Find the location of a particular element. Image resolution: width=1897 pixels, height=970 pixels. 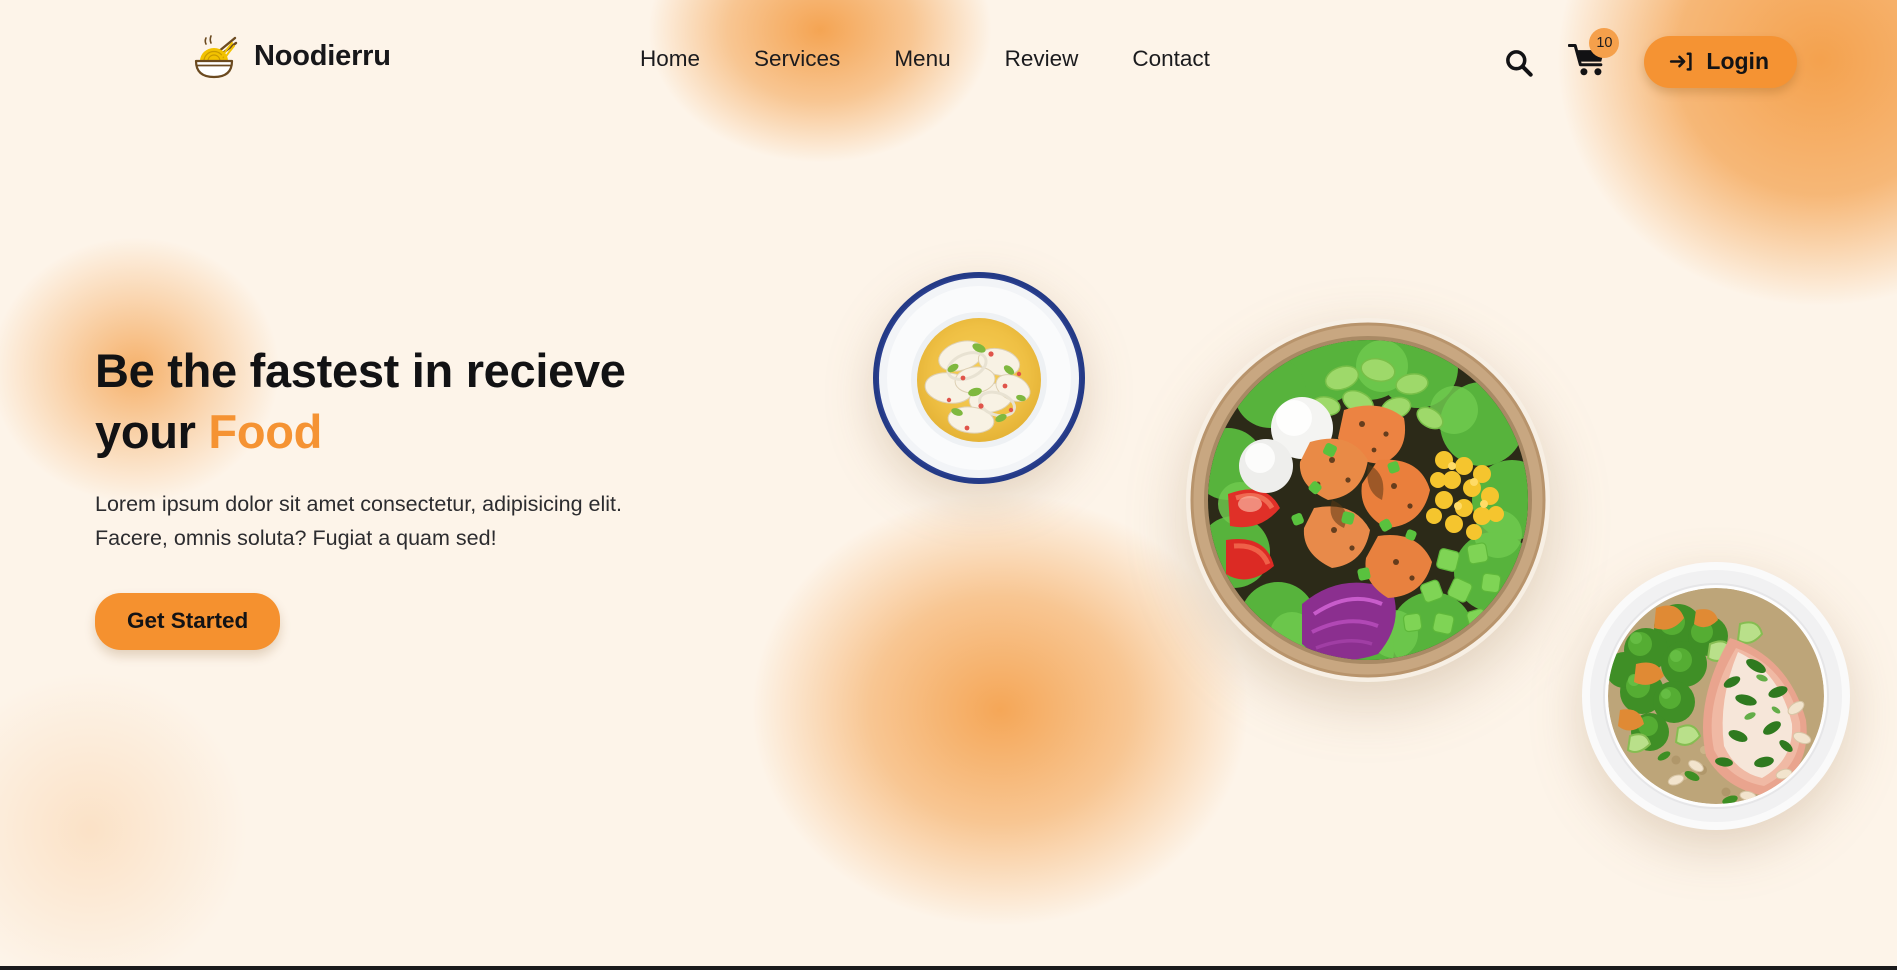

background-glow-lower-left is located at coordinates (150, 795).